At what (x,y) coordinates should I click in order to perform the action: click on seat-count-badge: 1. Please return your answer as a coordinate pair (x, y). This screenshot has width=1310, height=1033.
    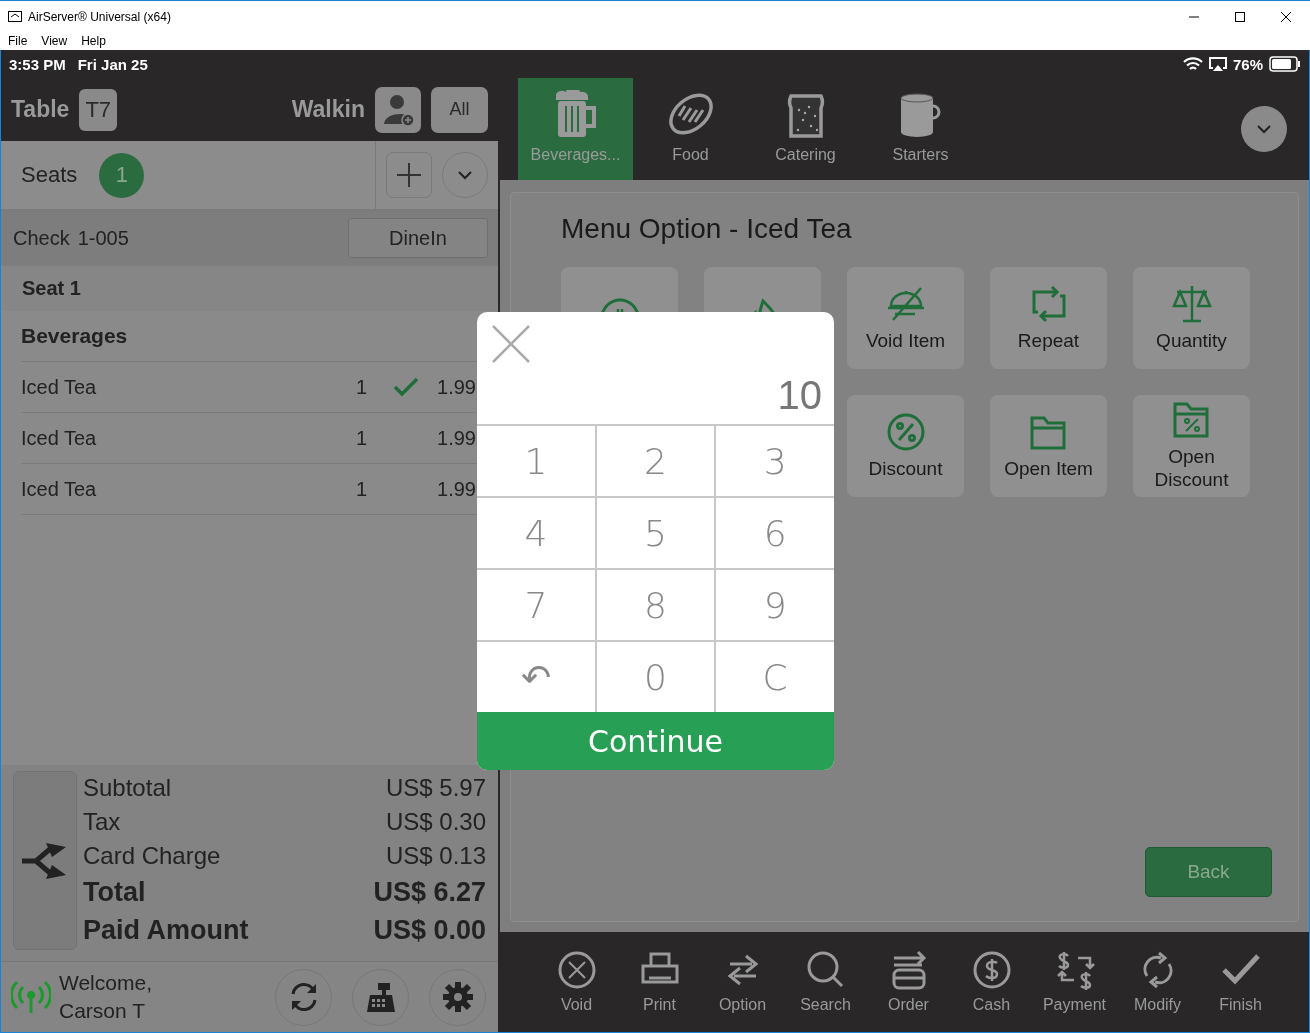
    Looking at the image, I should click on (122, 175).